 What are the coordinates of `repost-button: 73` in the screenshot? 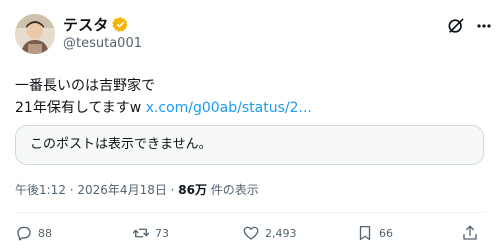 It's located at (150, 233).